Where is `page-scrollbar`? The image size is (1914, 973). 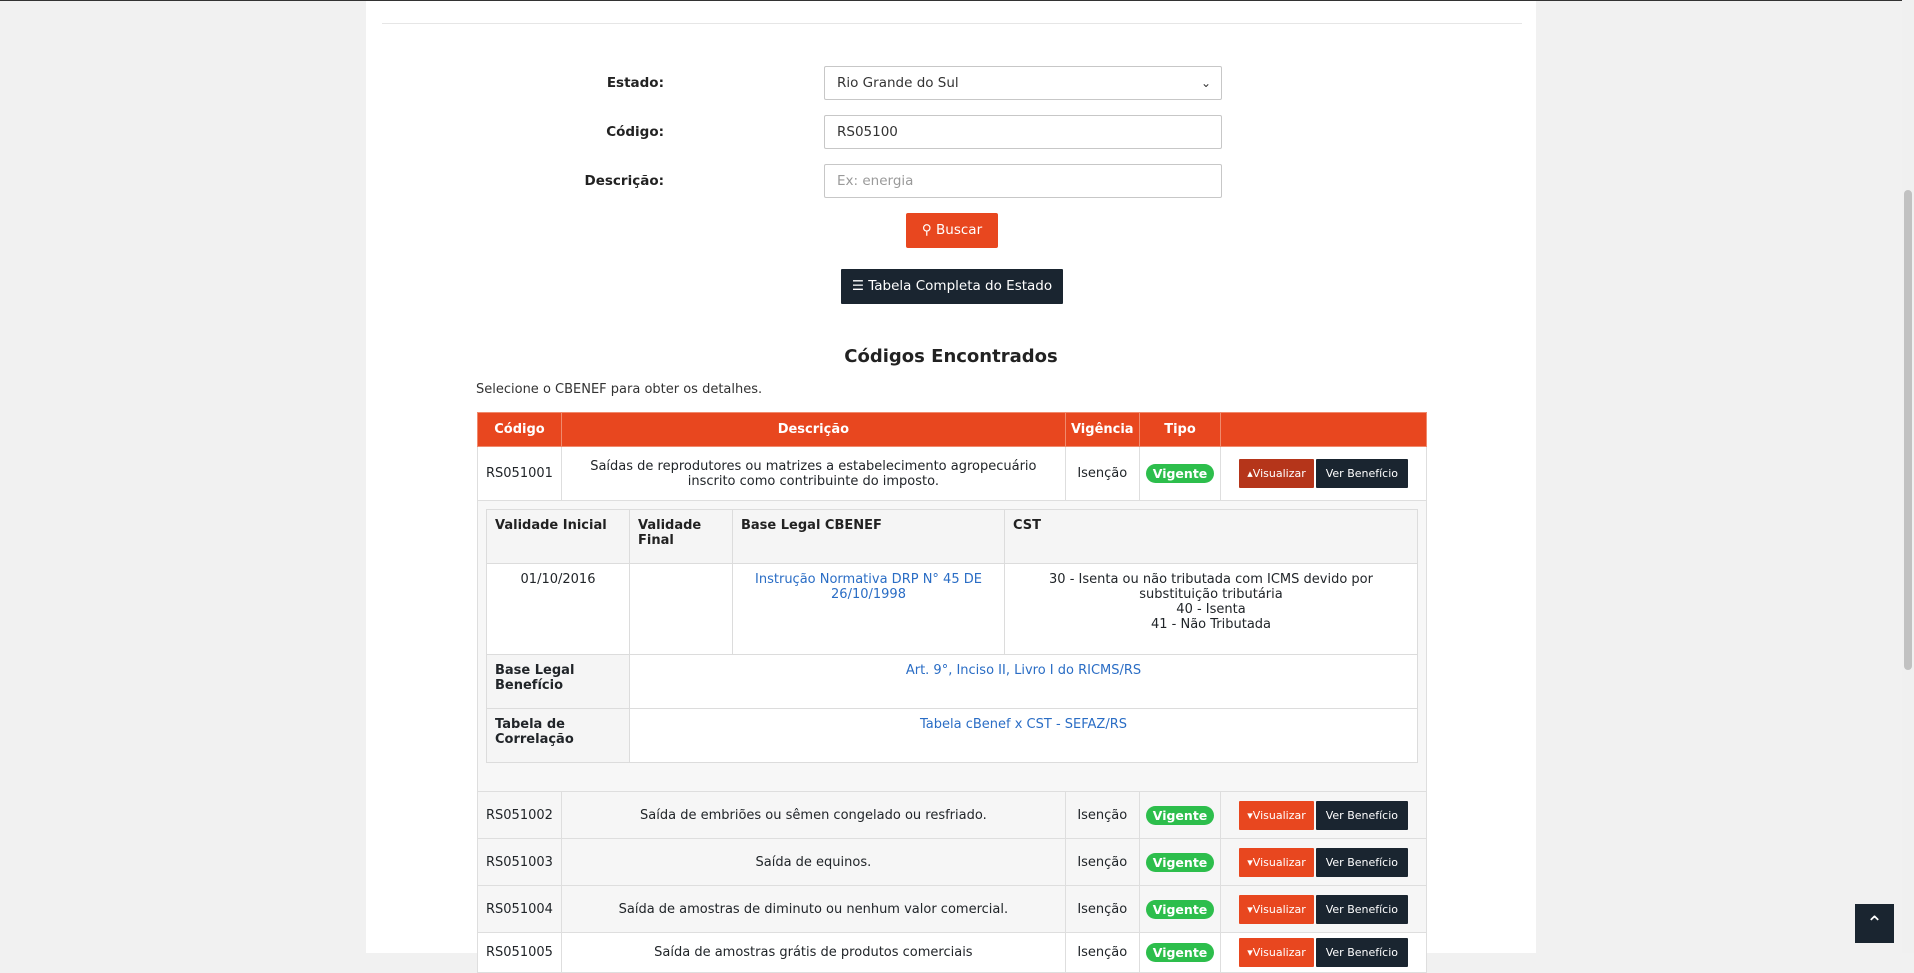 page-scrollbar is located at coordinates (1908, 476).